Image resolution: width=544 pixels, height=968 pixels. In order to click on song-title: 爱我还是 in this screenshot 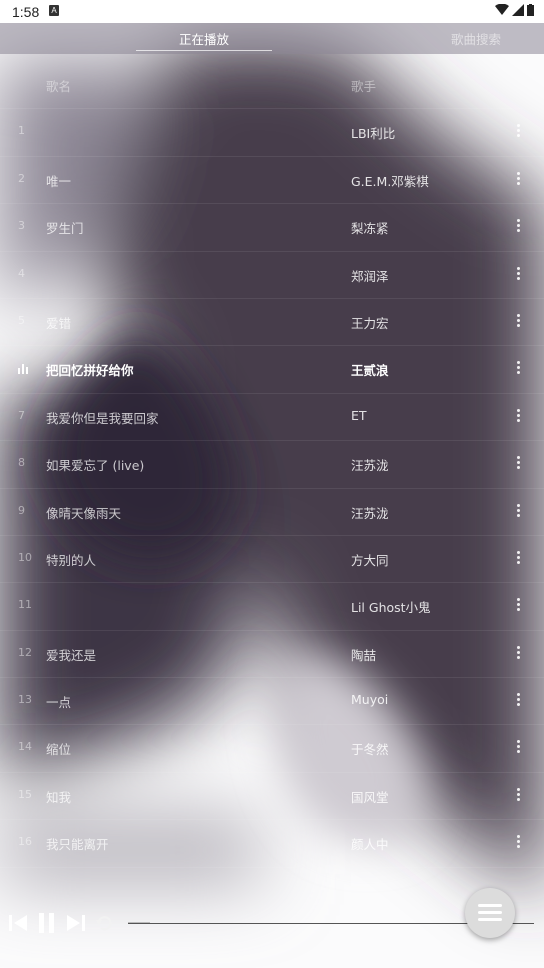, I will do `click(71, 655)`.